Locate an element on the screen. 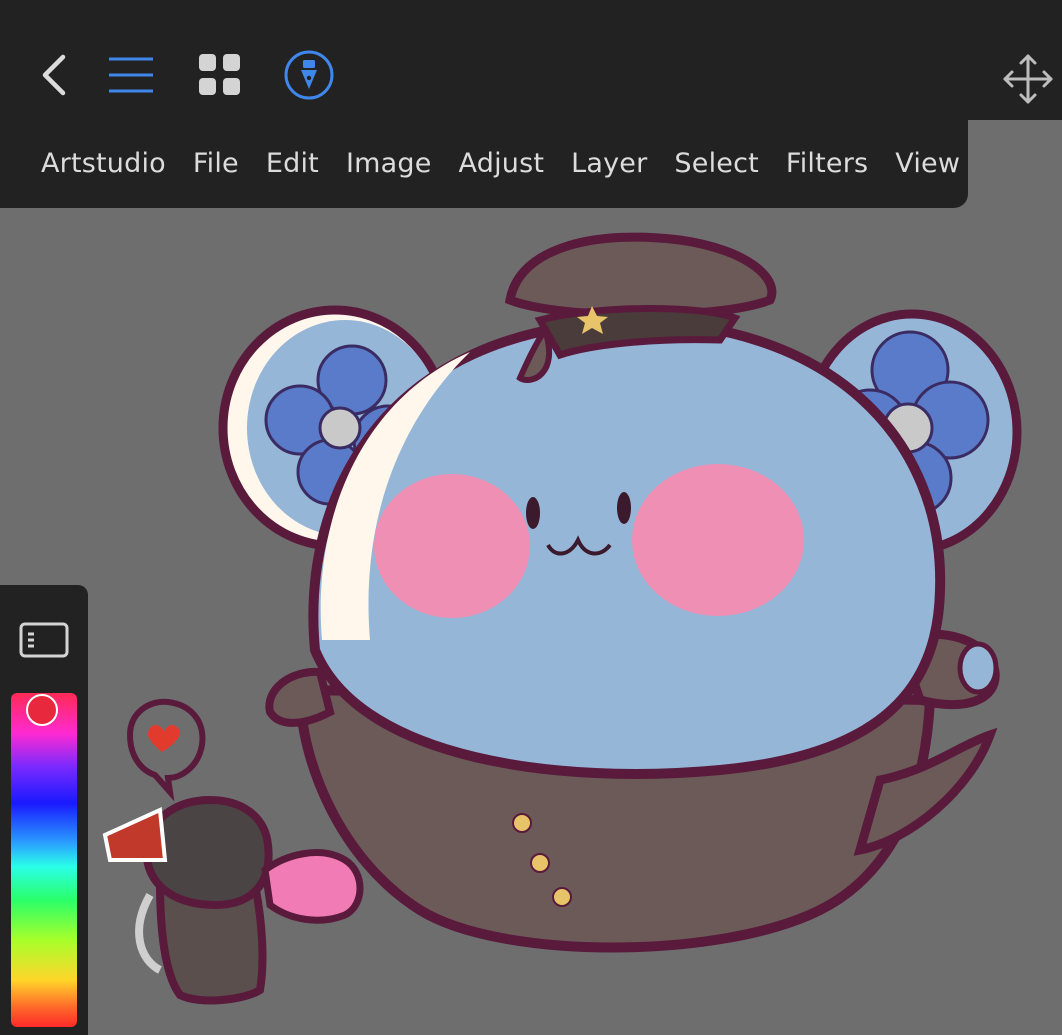 This screenshot has width=1062, height=1035. hamburger-icon is located at coordinates (131, 75).